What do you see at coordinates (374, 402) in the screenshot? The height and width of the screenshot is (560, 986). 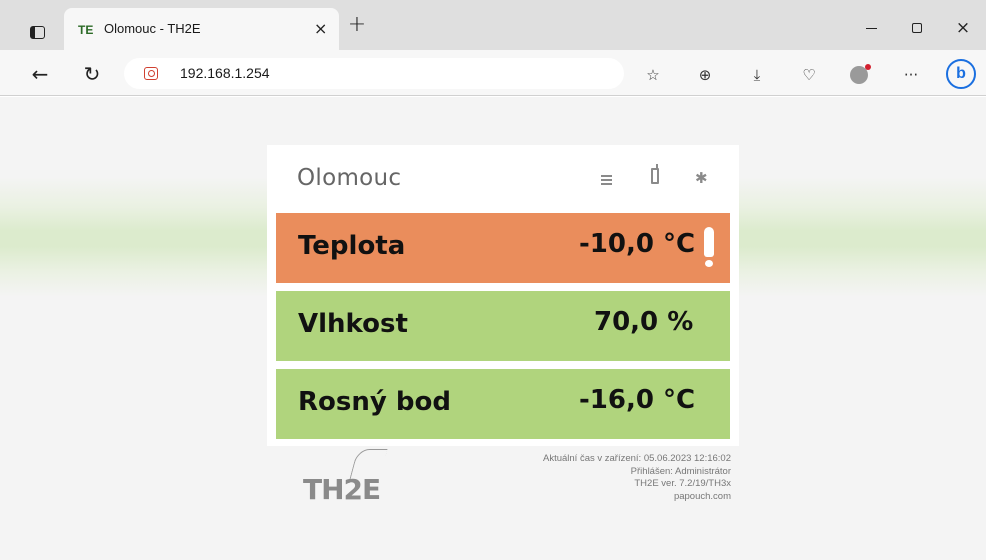 I see `measurement-label: Rosný bod` at bounding box center [374, 402].